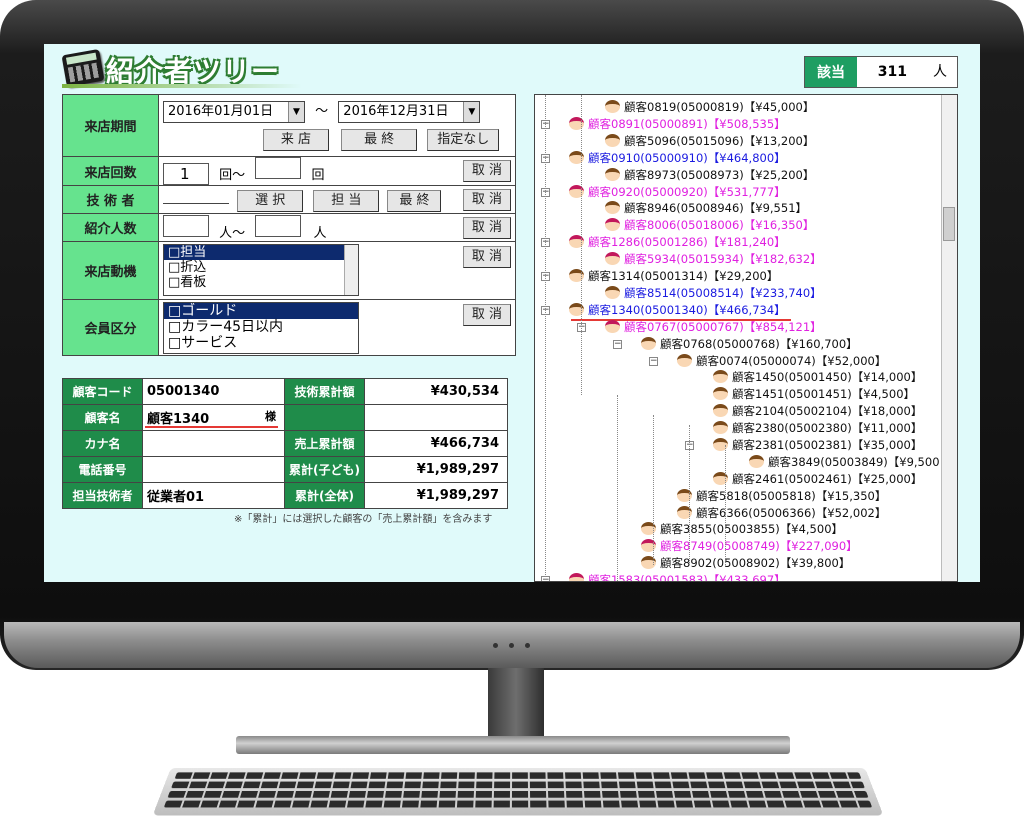 This screenshot has height=823, width=1024. I want to click on technician-charge-button: 担 当, so click(346, 200).